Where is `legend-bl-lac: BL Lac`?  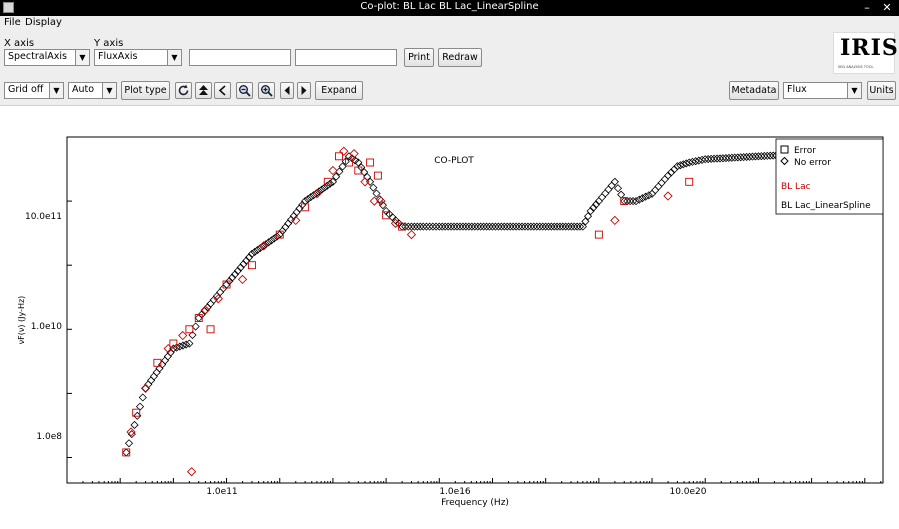
legend-bl-lac: BL Lac is located at coordinates (796, 187).